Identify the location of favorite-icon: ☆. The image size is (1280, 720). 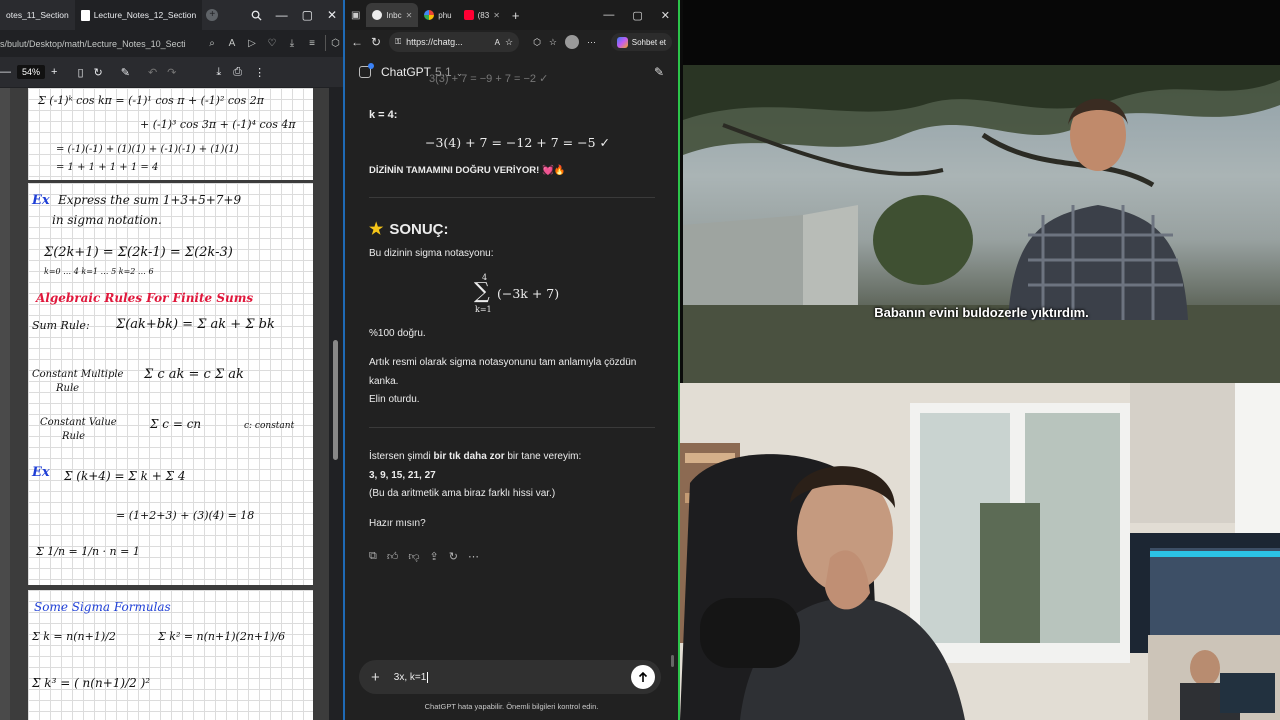
(509, 42).